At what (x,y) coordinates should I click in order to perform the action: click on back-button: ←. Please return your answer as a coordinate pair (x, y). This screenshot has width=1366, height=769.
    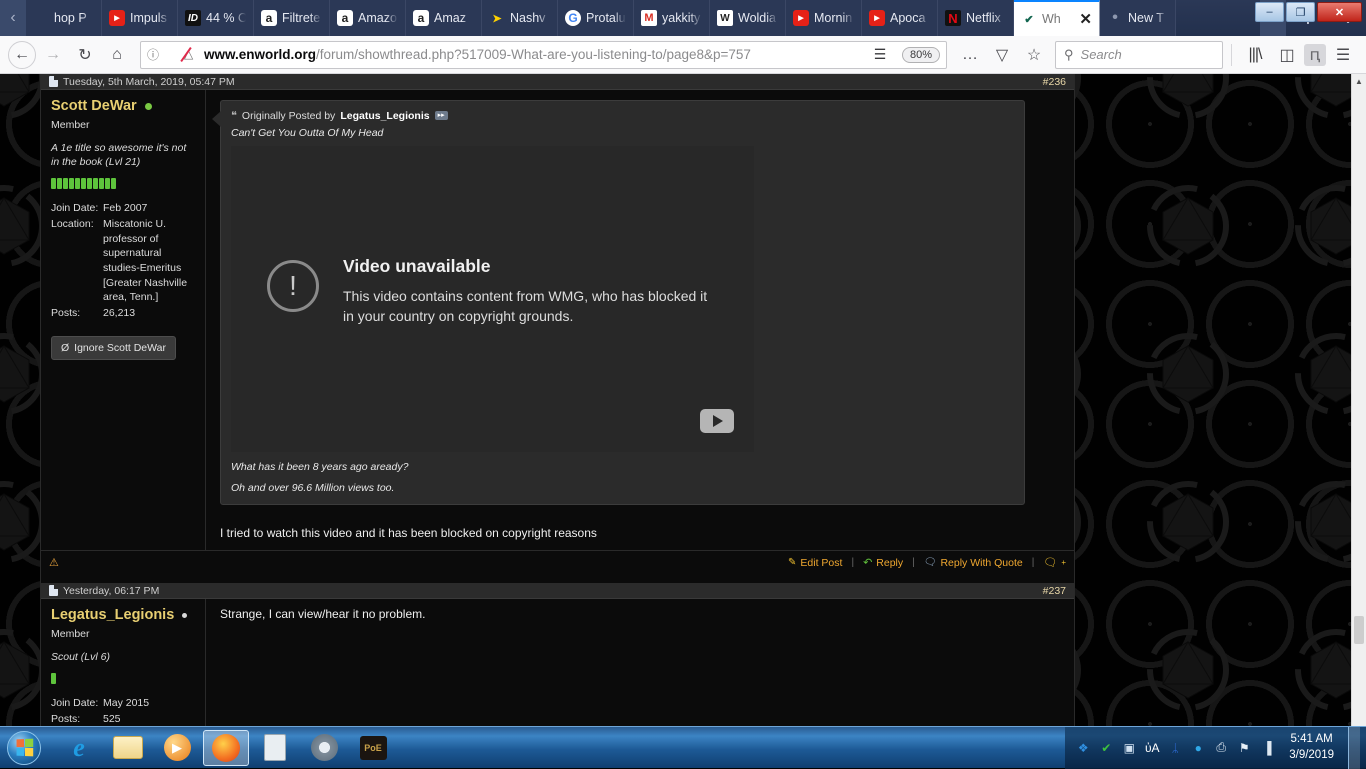
    Looking at the image, I should click on (22, 55).